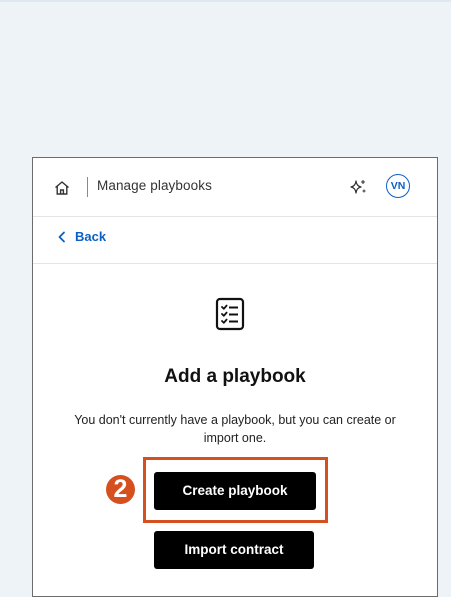 The width and height of the screenshot is (451, 597). I want to click on back-link: Back, so click(81, 236).